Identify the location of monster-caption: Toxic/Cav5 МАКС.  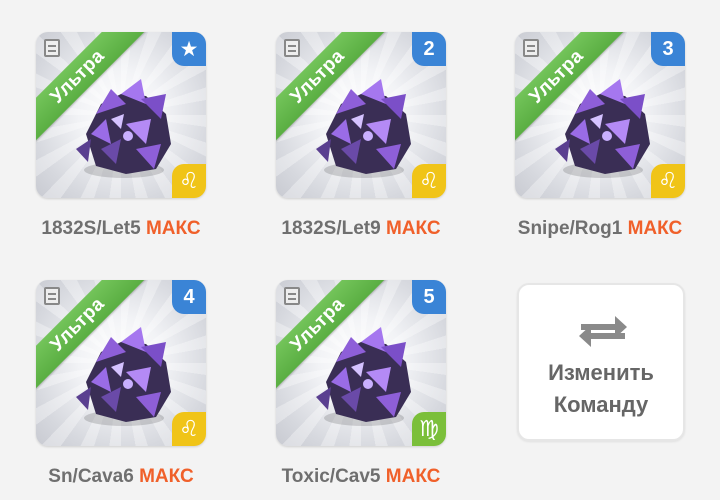
(361, 477).